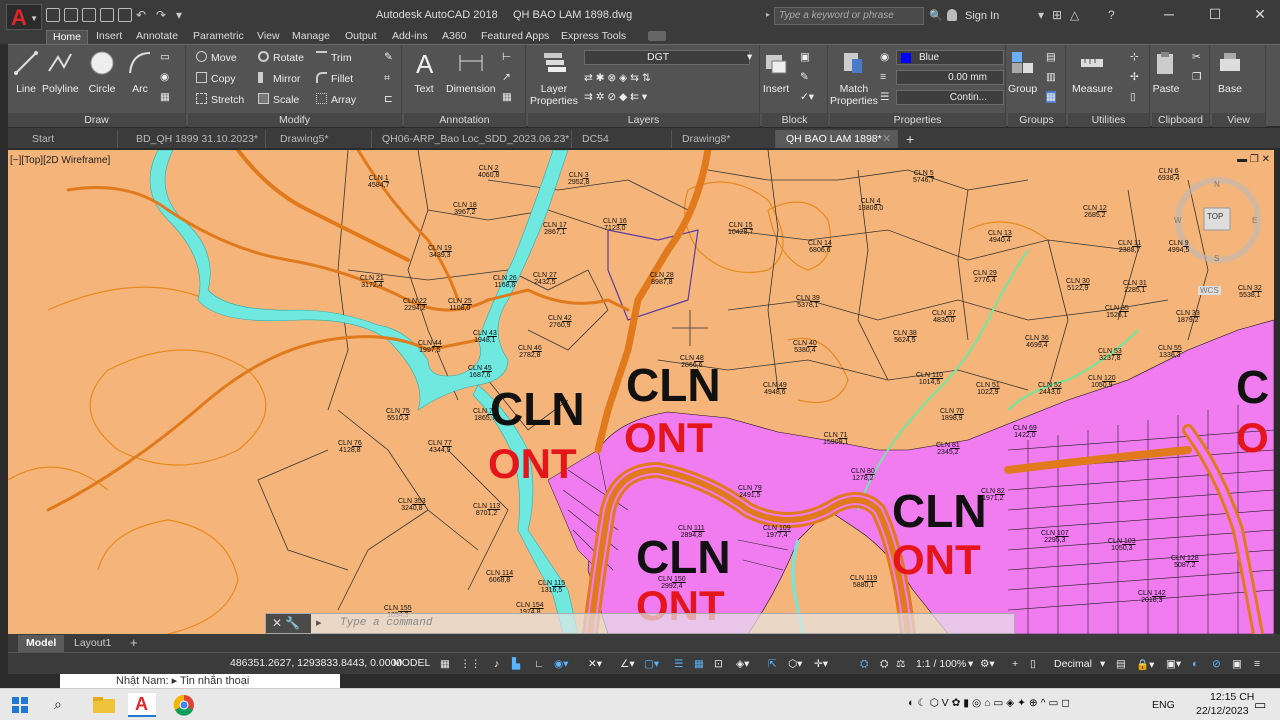 The image size is (1280, 720). Describe the element at coordinates (1254, 220) in the screenshot. I see `viewcube-east: E` at that location.